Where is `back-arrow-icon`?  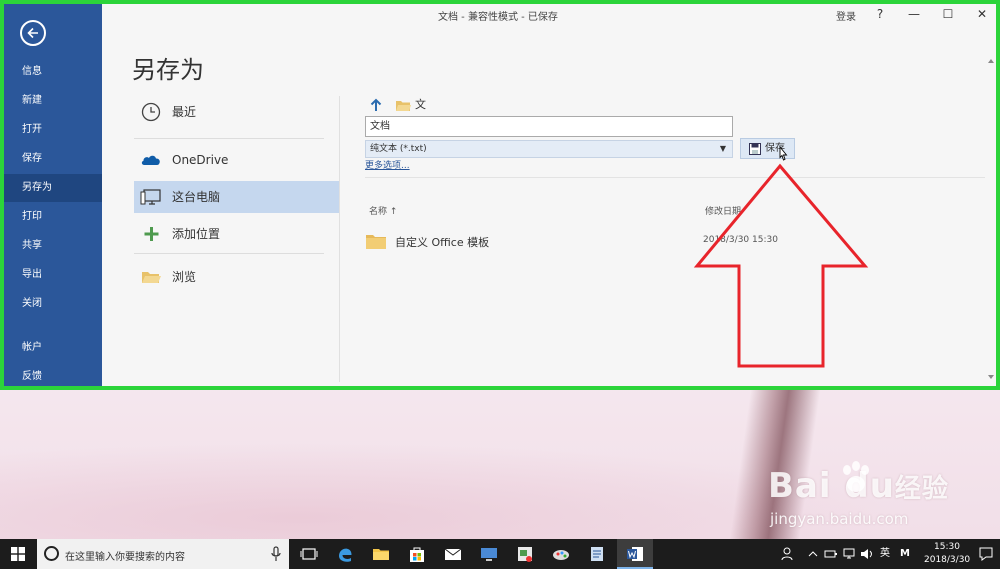
back-arrow-icon is located at coordinates (32, 33).